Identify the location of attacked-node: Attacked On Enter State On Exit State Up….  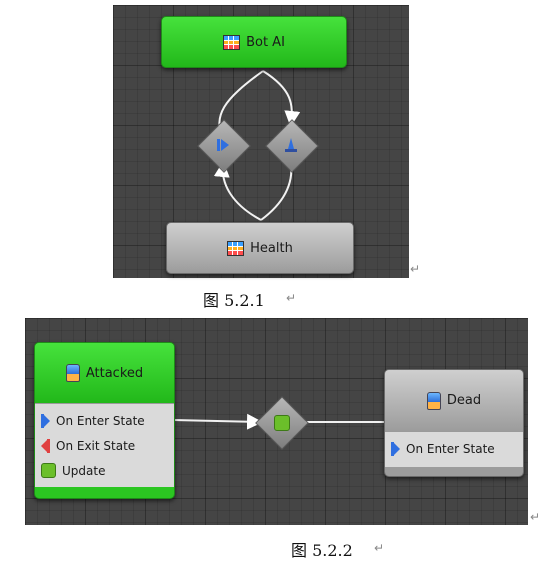
(104, 420).